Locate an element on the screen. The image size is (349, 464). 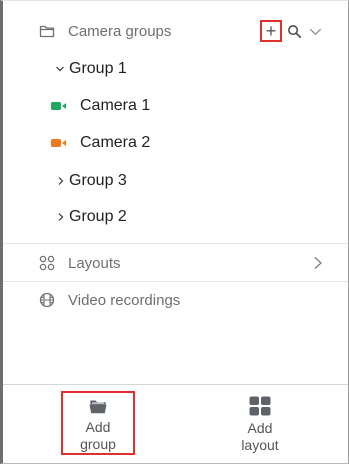
add-group-button: Add group is located at coordinates (98, 423).